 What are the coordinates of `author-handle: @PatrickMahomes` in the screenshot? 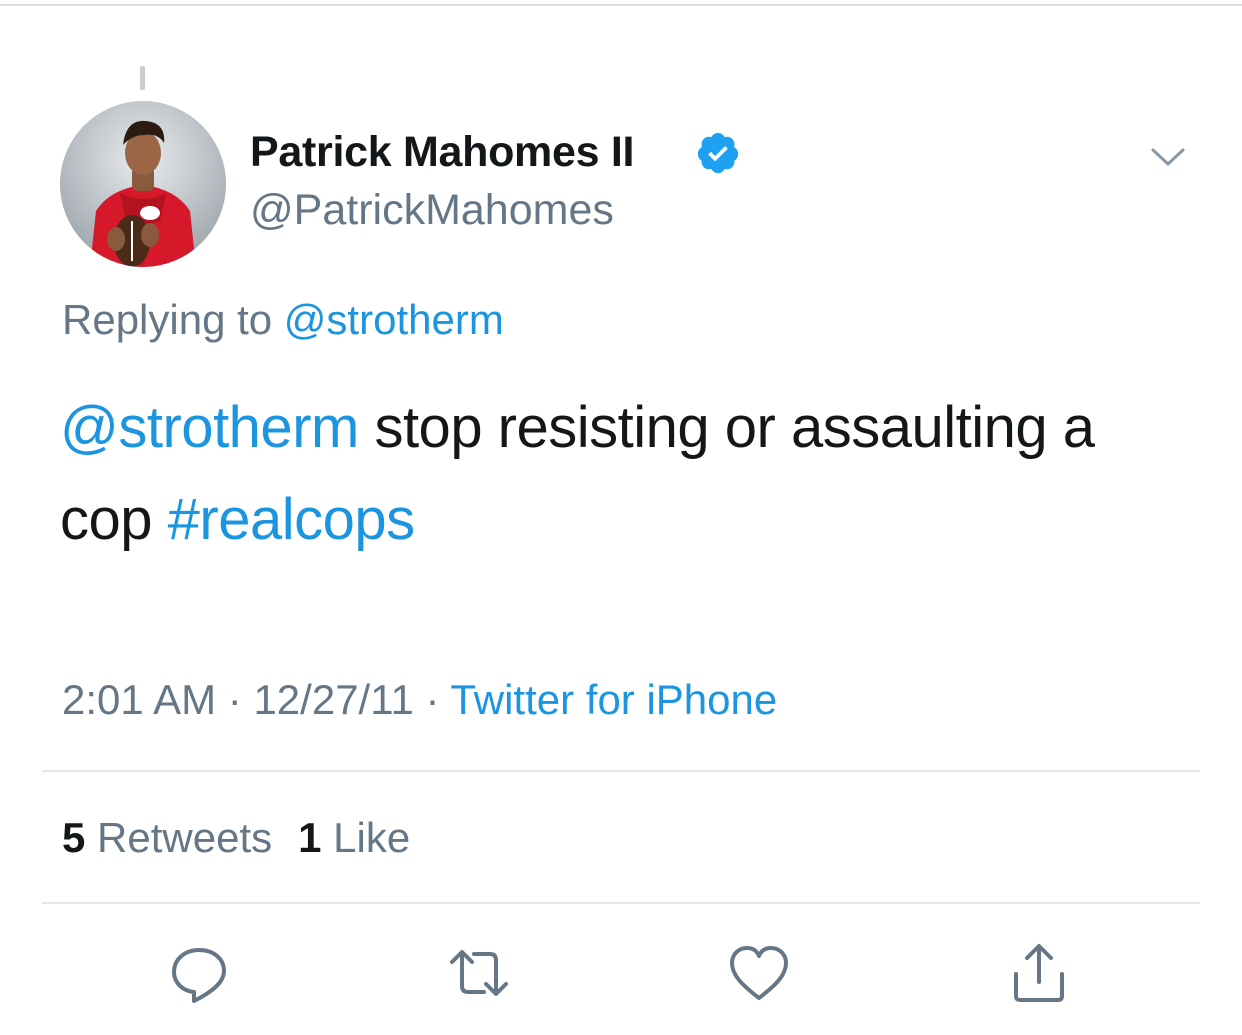 It's located at (432, 210).